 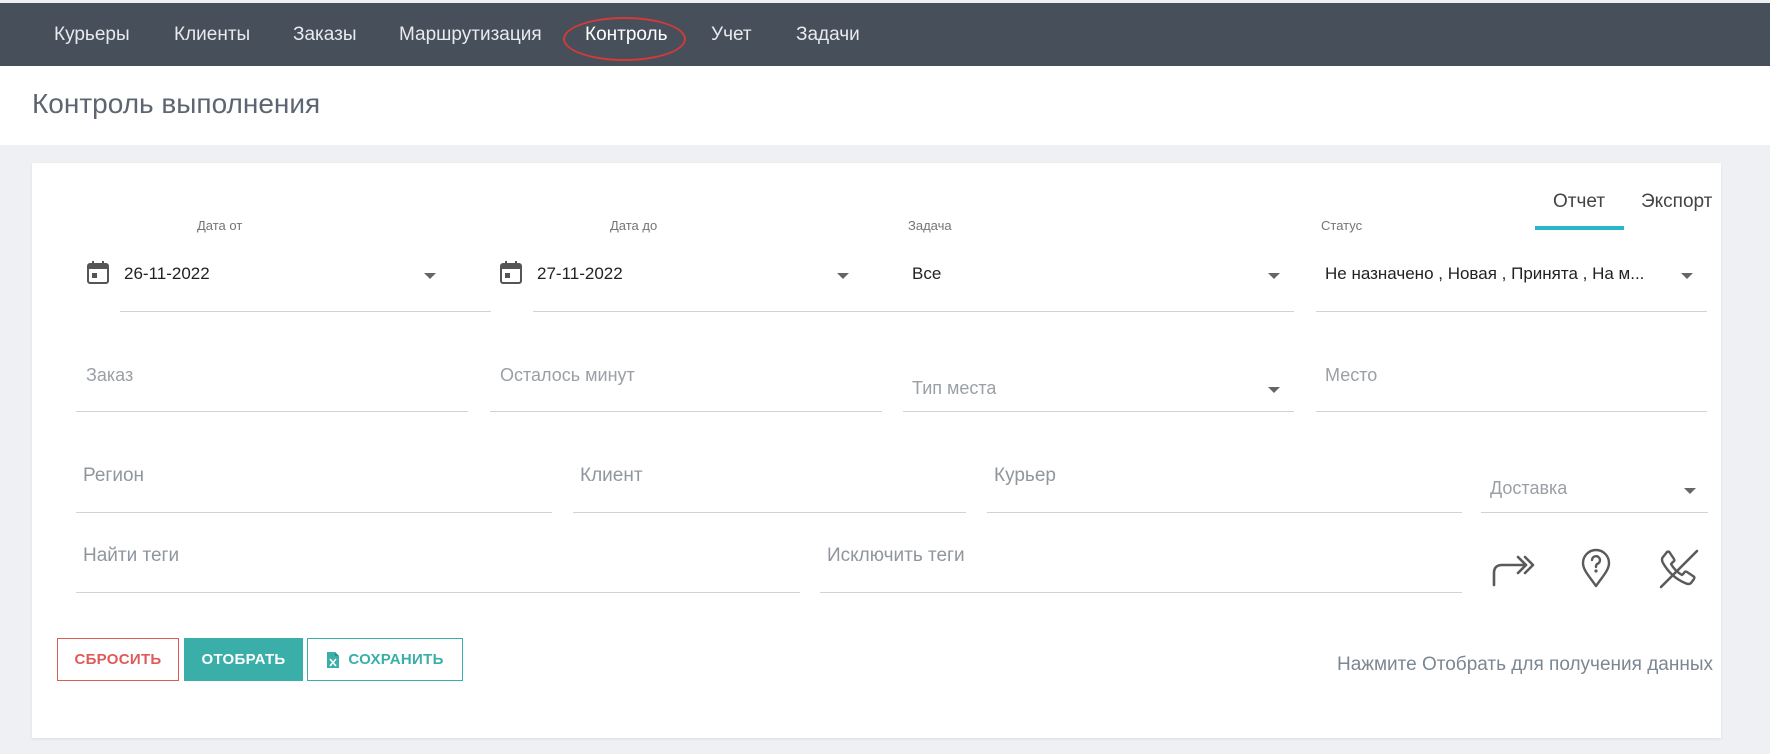 I want to click on save-button-label: СОХРАНИТЬ, so click(x=396, y=659).